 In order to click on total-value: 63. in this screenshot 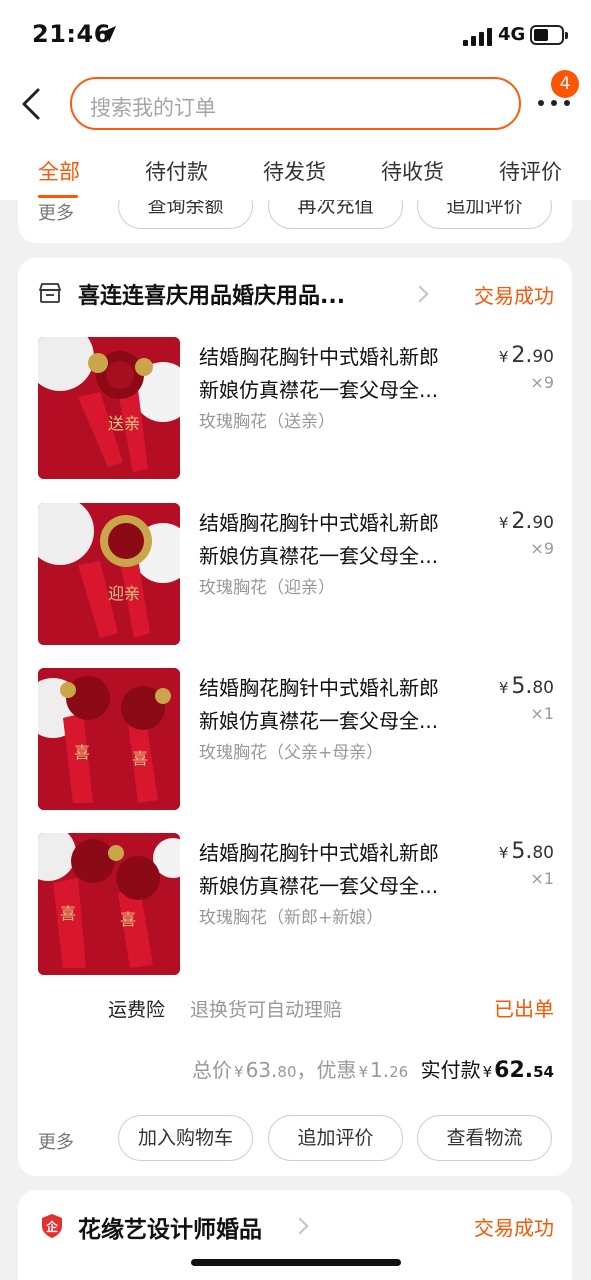, I will do `click(261, 1070)`.